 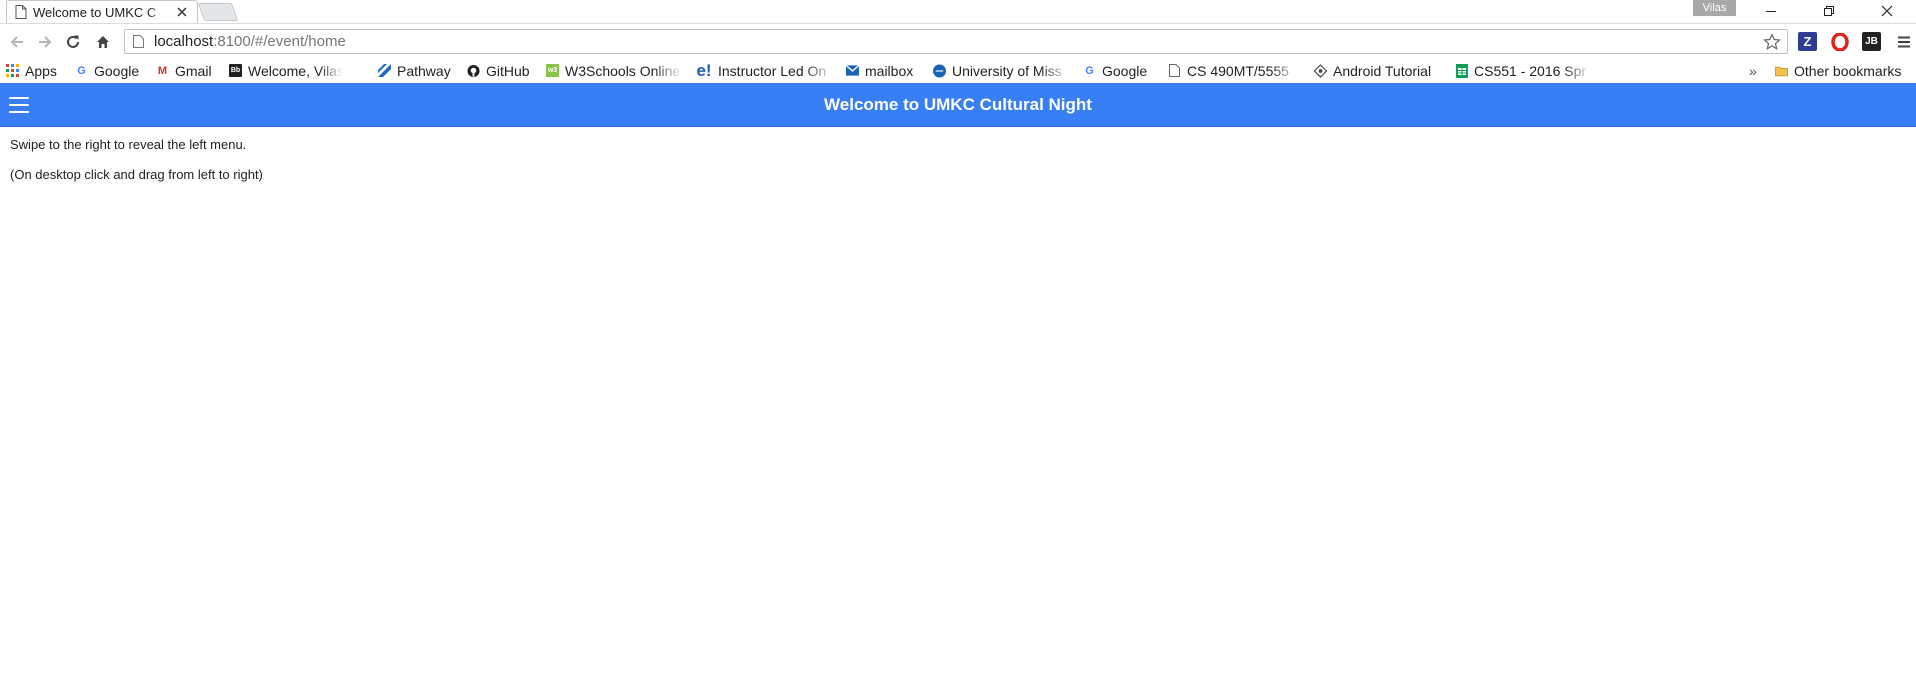 I want to click on back-arrow-icon, so click(x=16, y=42).